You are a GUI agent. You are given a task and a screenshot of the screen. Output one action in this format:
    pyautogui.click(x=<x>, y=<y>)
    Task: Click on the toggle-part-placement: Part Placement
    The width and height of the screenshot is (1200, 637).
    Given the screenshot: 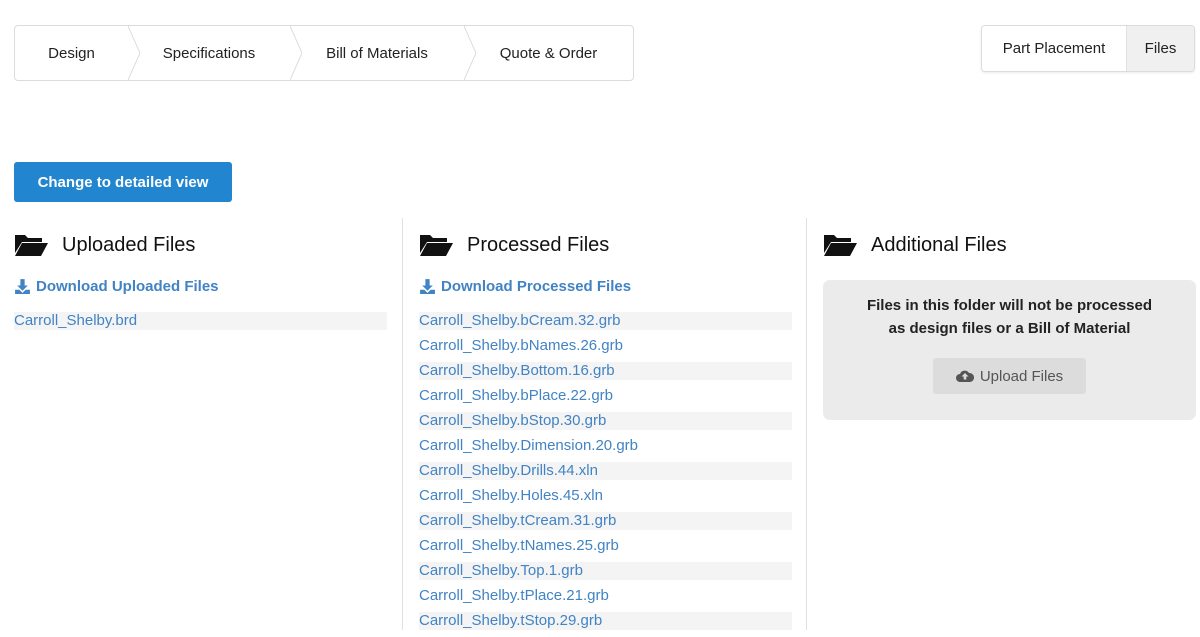 What is the action you would take?
    pyautogui.click(x=1054, y=48)
    